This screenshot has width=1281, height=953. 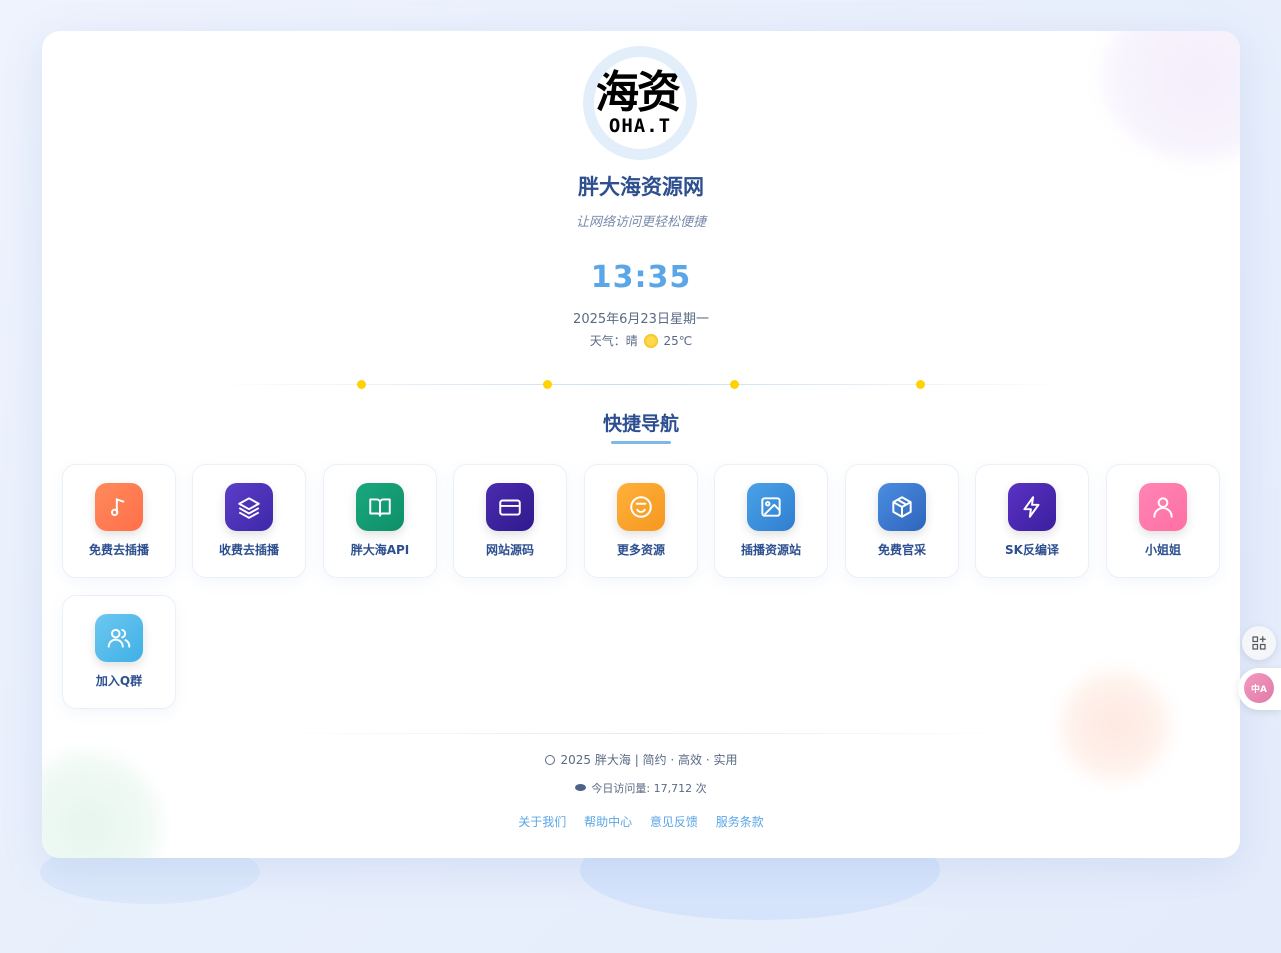 I want to click on apps-button, so click(x=1259, y=643).